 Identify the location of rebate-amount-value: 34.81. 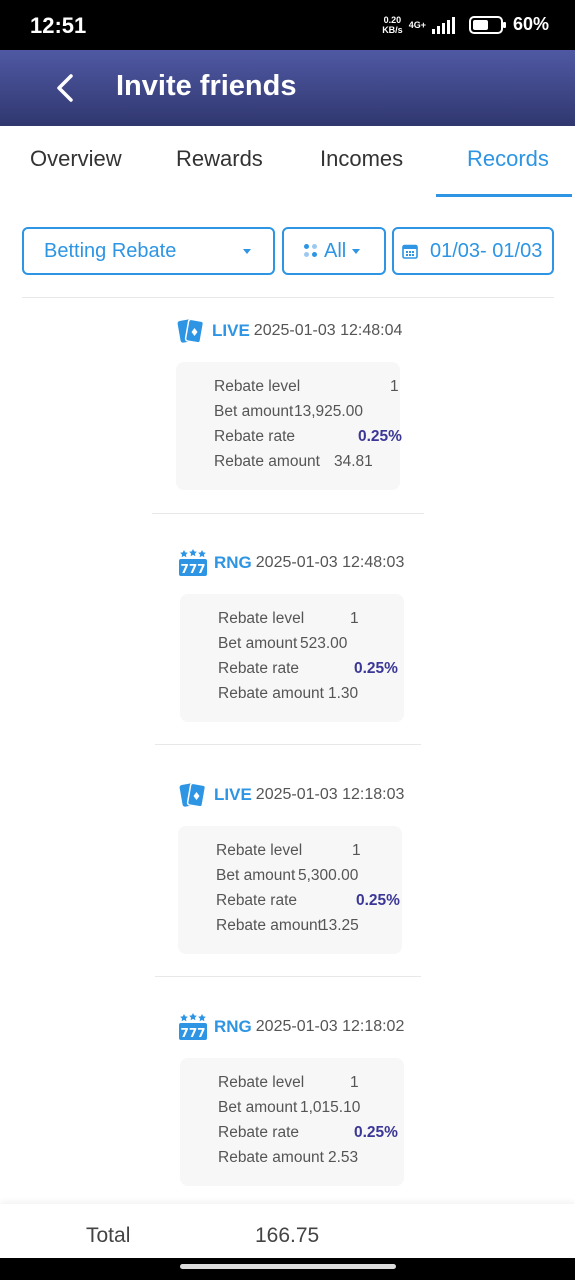
(353, 461).